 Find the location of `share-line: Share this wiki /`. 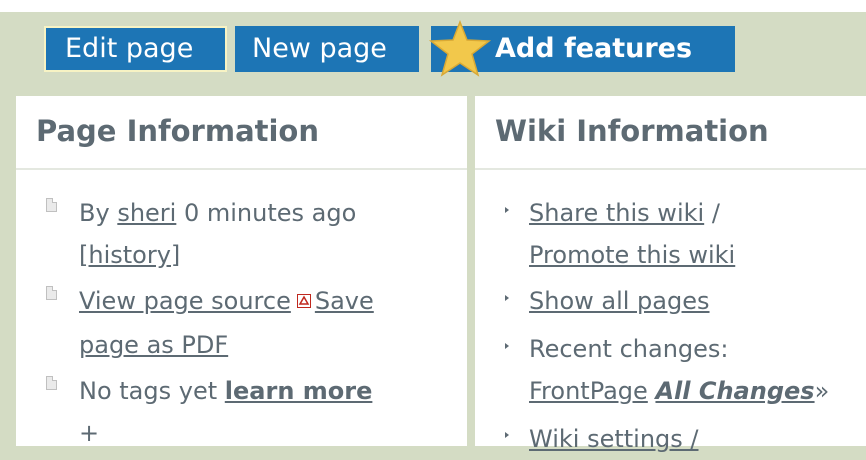

share-line: Share this wiki / is located at coordinates (624, 213).